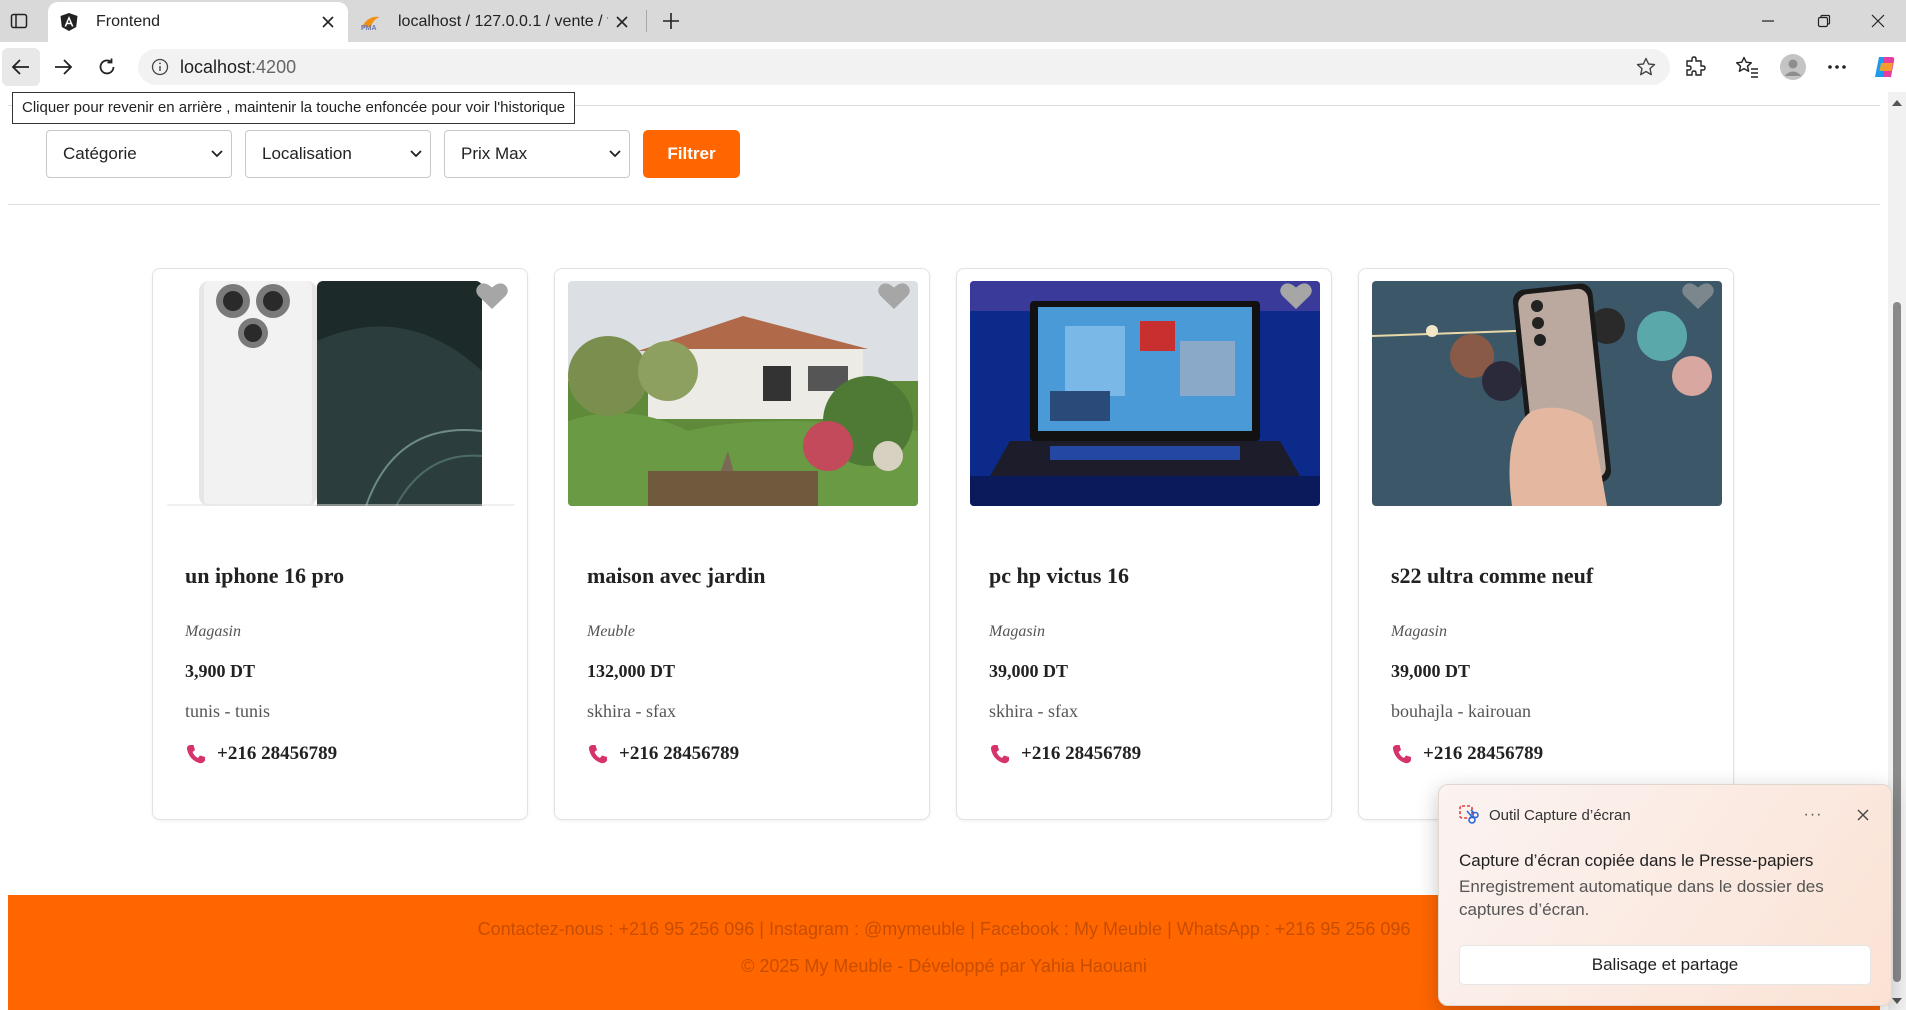  Describe the element at coordinates (691, 154) in the screenshot. I see `filter-button: Filtrer` at that location.